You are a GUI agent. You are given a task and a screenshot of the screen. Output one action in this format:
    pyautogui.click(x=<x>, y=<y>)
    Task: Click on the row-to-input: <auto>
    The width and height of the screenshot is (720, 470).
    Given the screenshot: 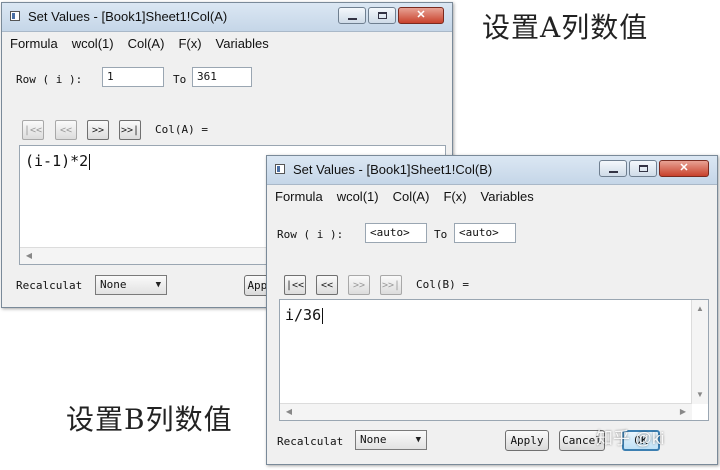 What is the action you would take?
    pyautogui.click(x=485, y=233)
    